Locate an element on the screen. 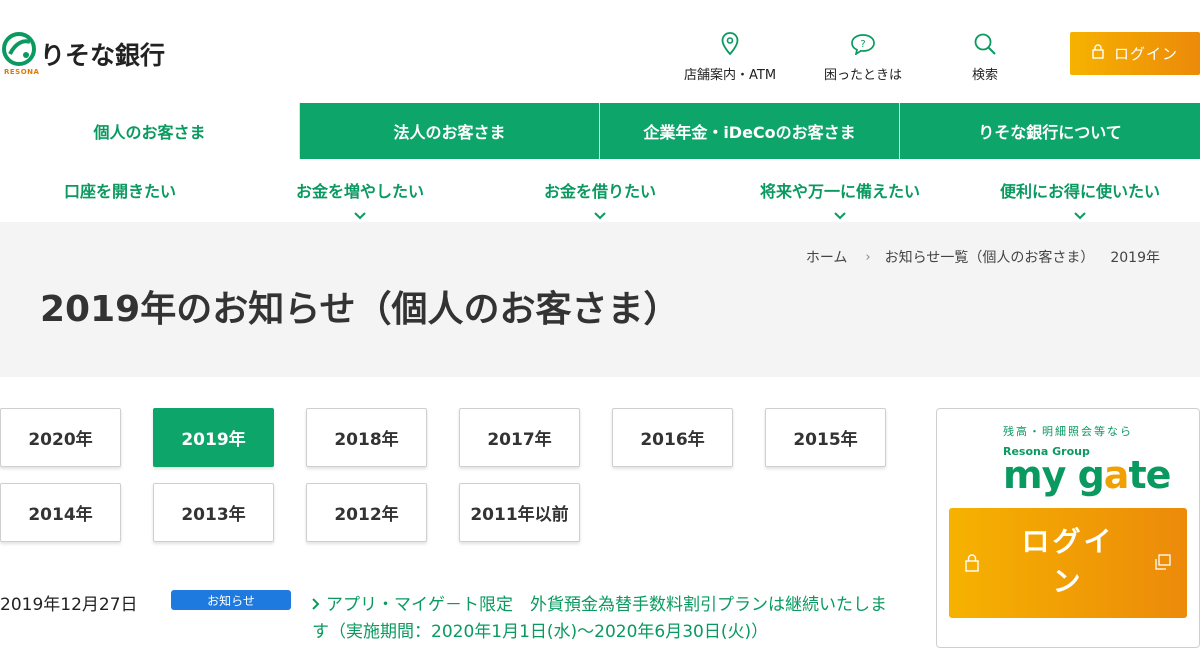 The width and height of the screenshot is (1200, 648). tab-personal: 個人のお客さま is located at coordinates (150, 131).